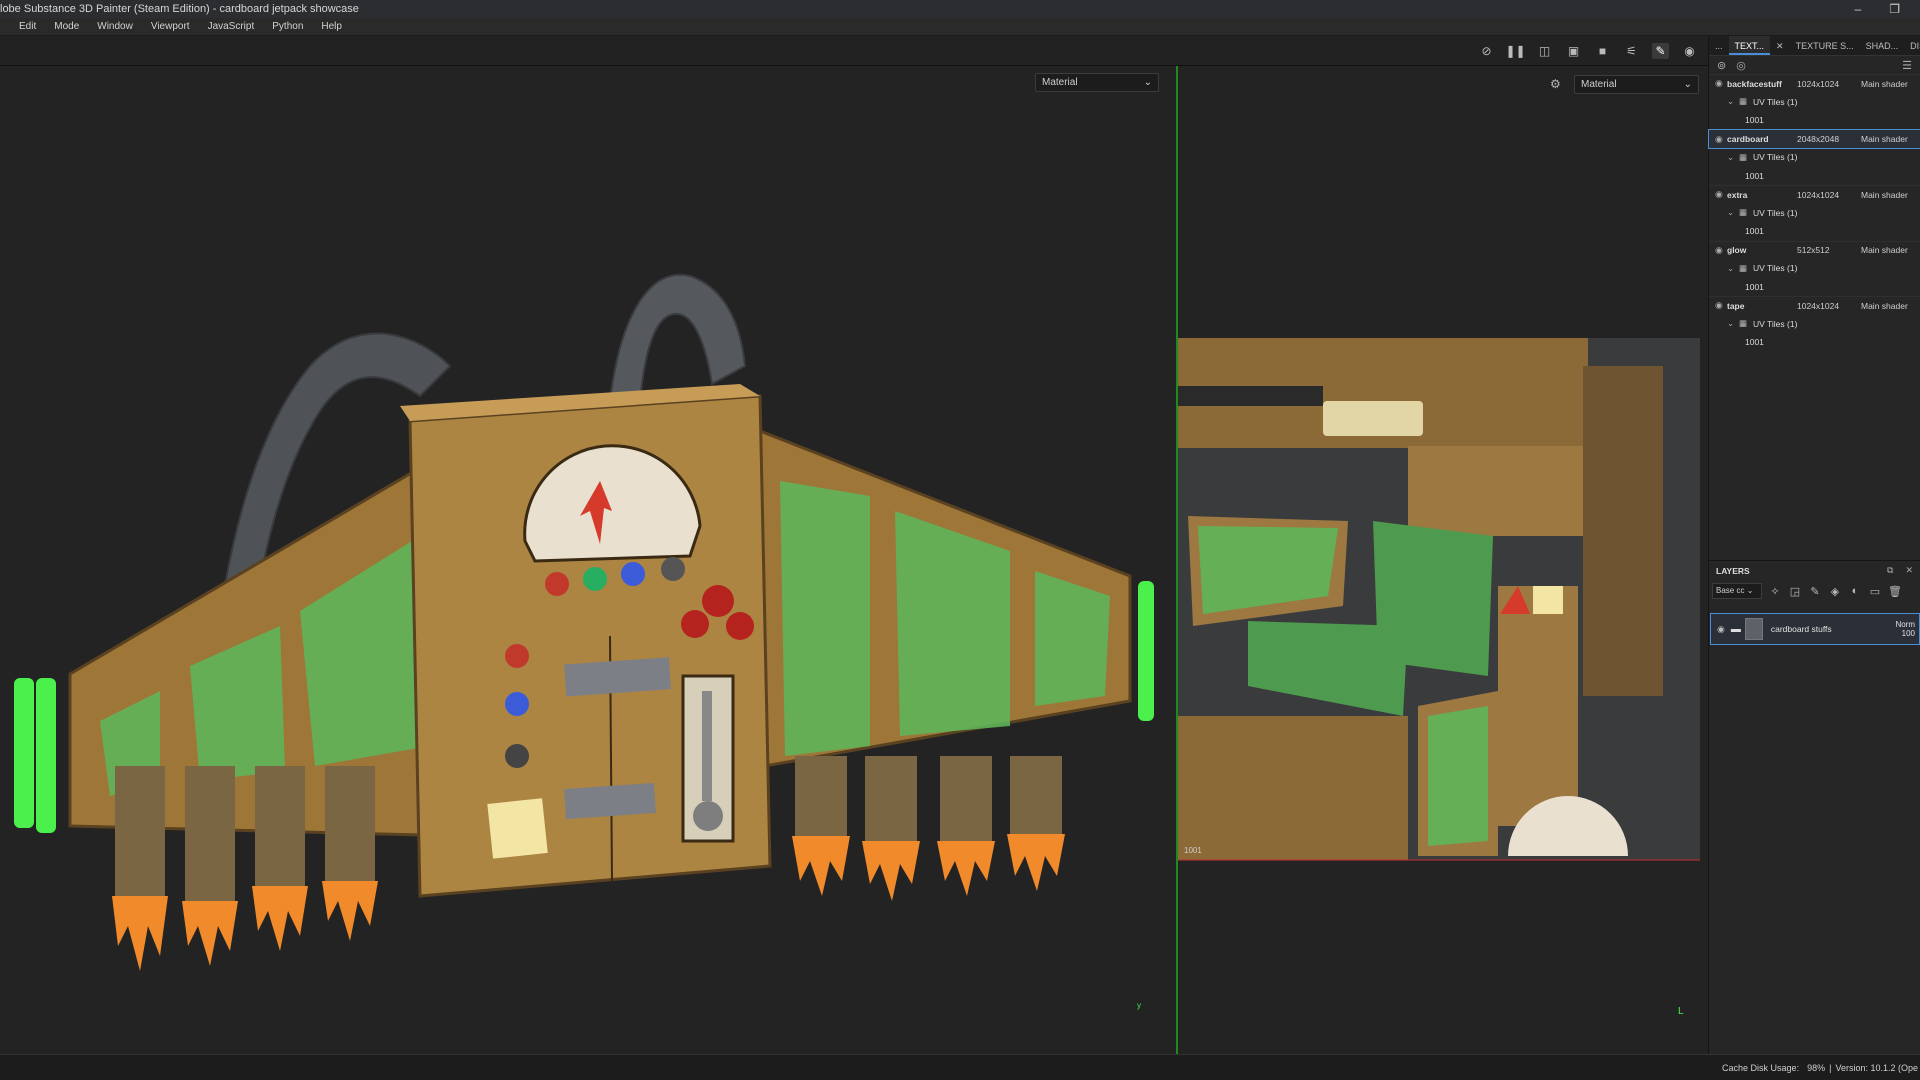  I want to click on texture-set-resolution: 2048x2048, so click(1818, 139).